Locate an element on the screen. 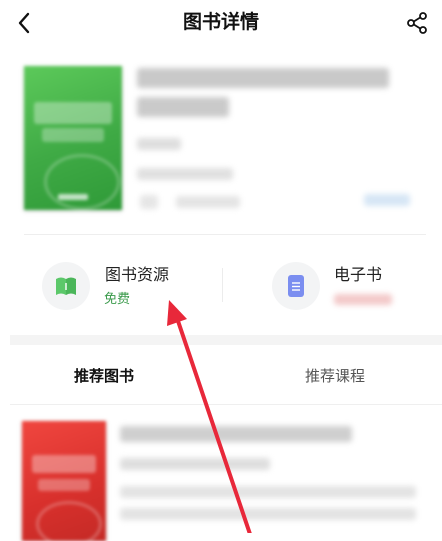 This screenshot has width=442, height=541. share-icon is located at coordinates (417, 23).